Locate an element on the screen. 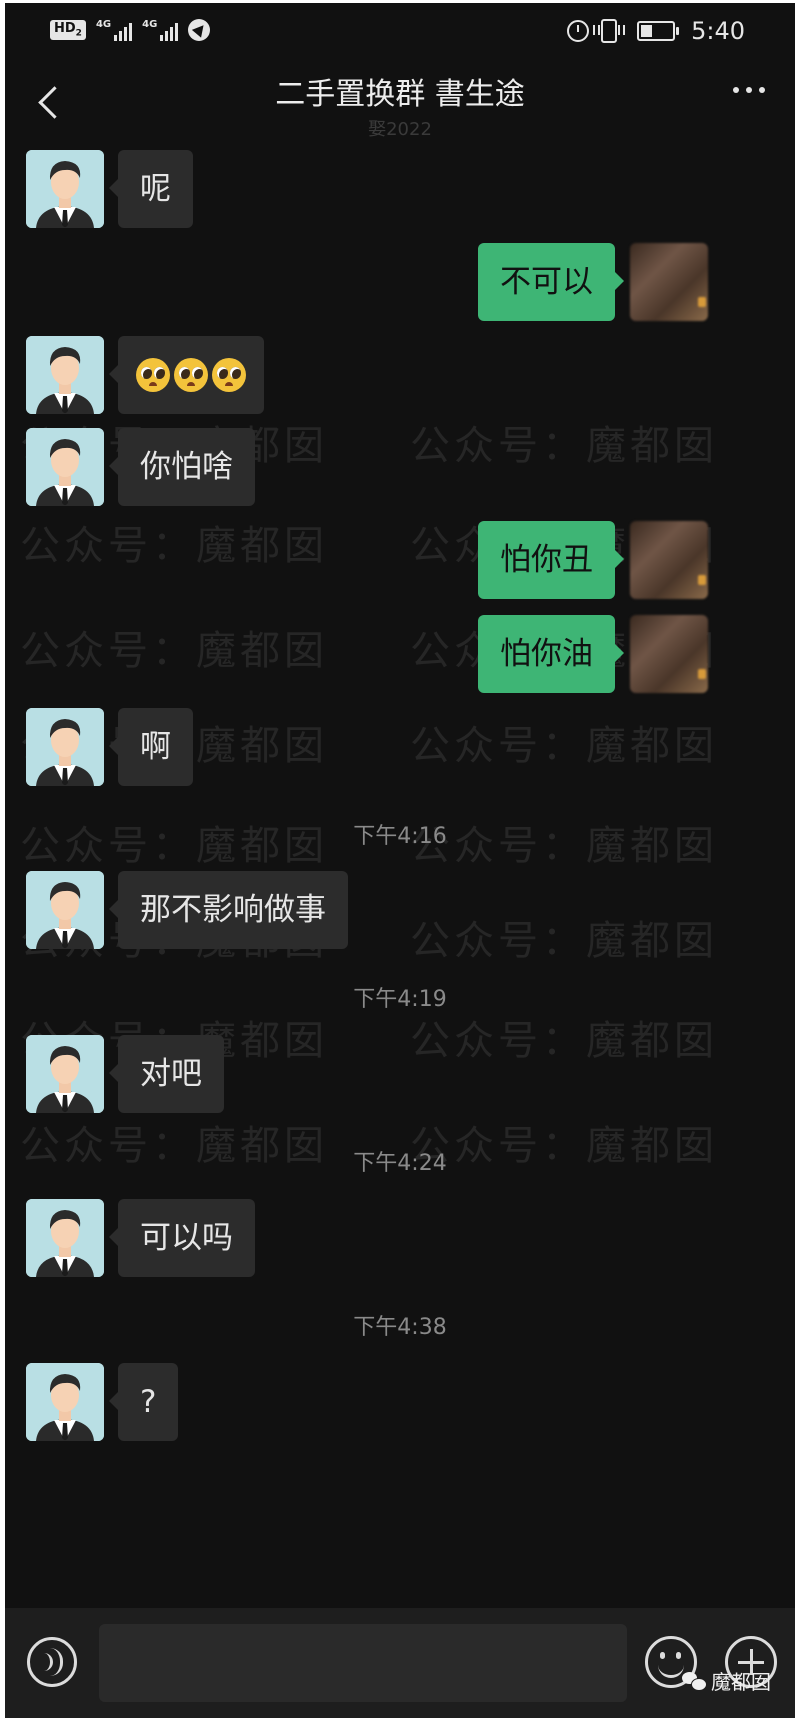 This screenshot has width=800, height=1721. message-bubble: 你怕啥 is located at coordinates (182, 467).